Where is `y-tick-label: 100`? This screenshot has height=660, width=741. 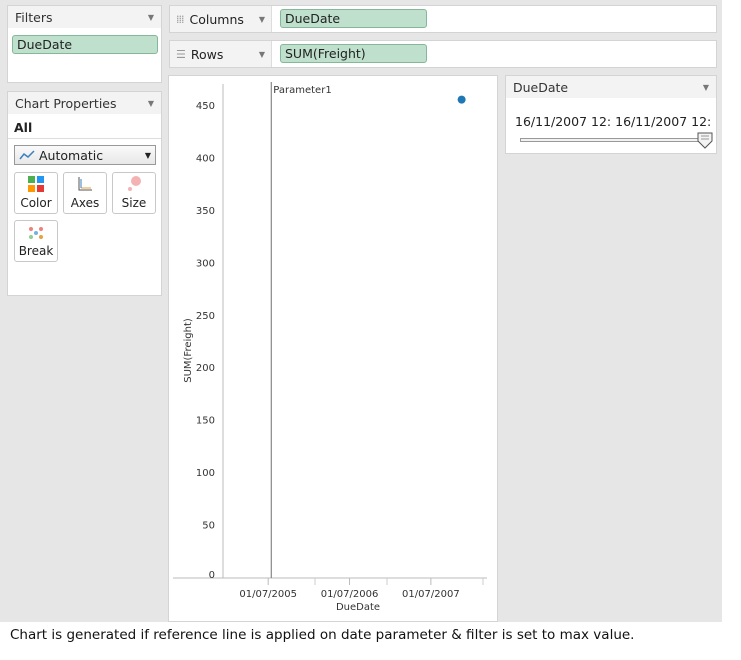
y-tick-label: 100 is located at coordinates (205, 473).